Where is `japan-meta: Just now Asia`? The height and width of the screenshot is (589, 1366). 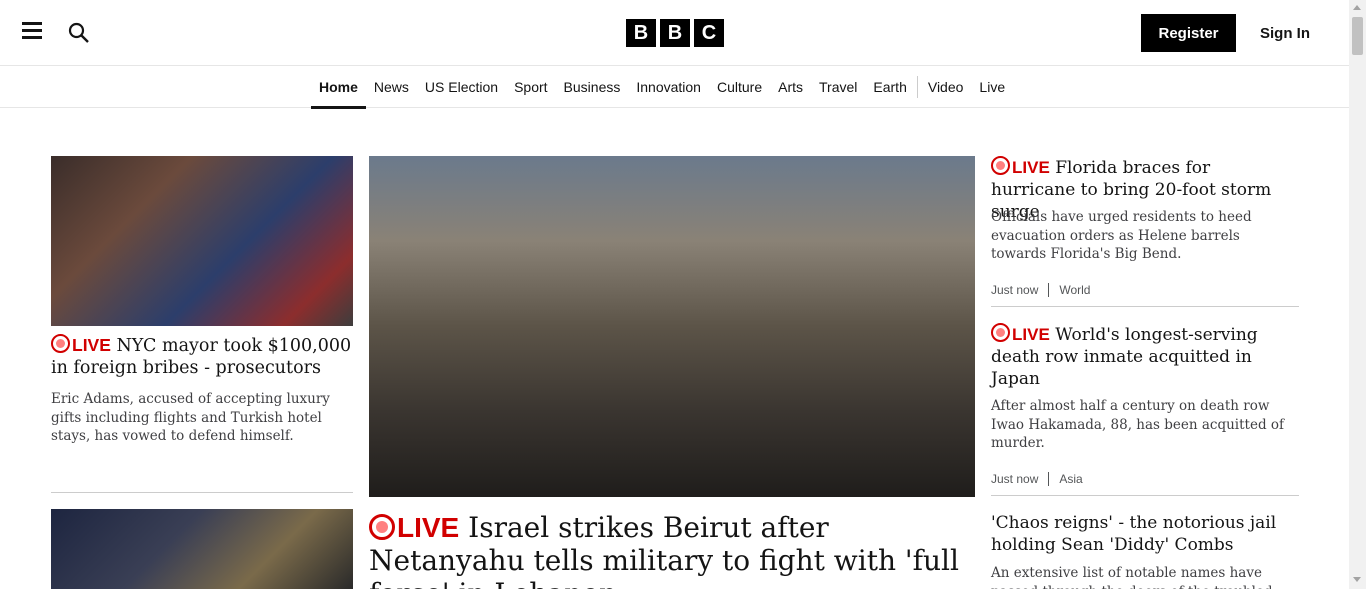 japan-meta: Just now Asia is located at coordinates (1037, 479).